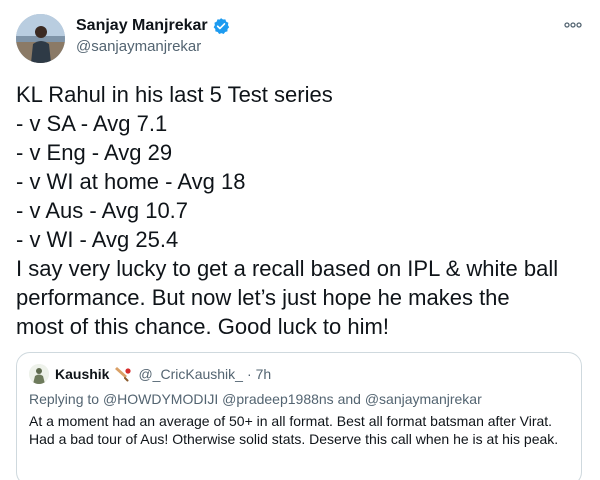 Image resolution: width=600 pixels, height=480 pixels. What do you see at coordinates (64, 399) in the screenshot?
I see `replying-prefix: Replying to` at bounding box center [64, 399].